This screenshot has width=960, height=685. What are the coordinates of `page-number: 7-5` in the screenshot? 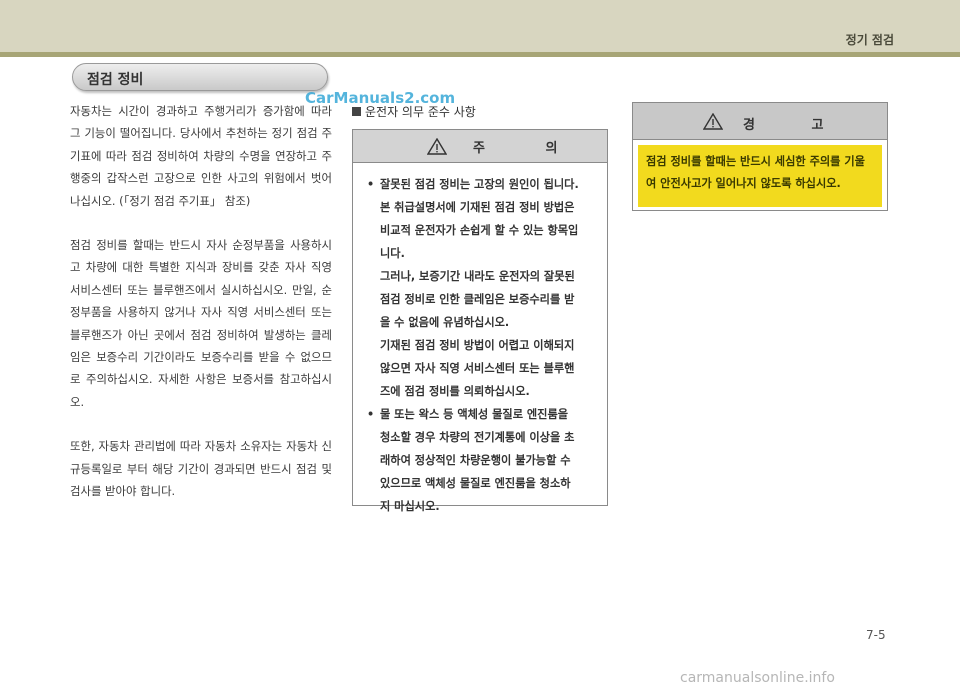 It's located at (876, 635).